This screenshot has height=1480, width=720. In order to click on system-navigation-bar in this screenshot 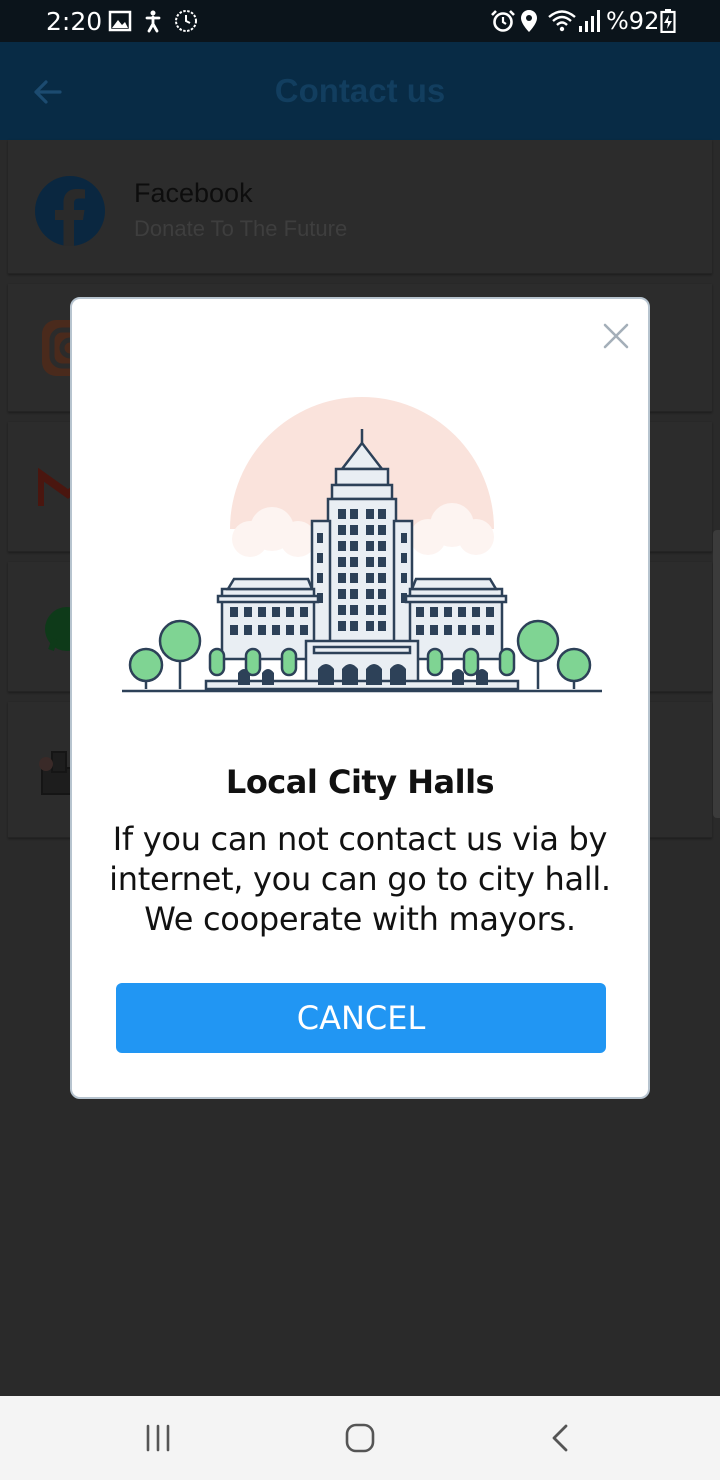, I will do `click(360, 1438)`.